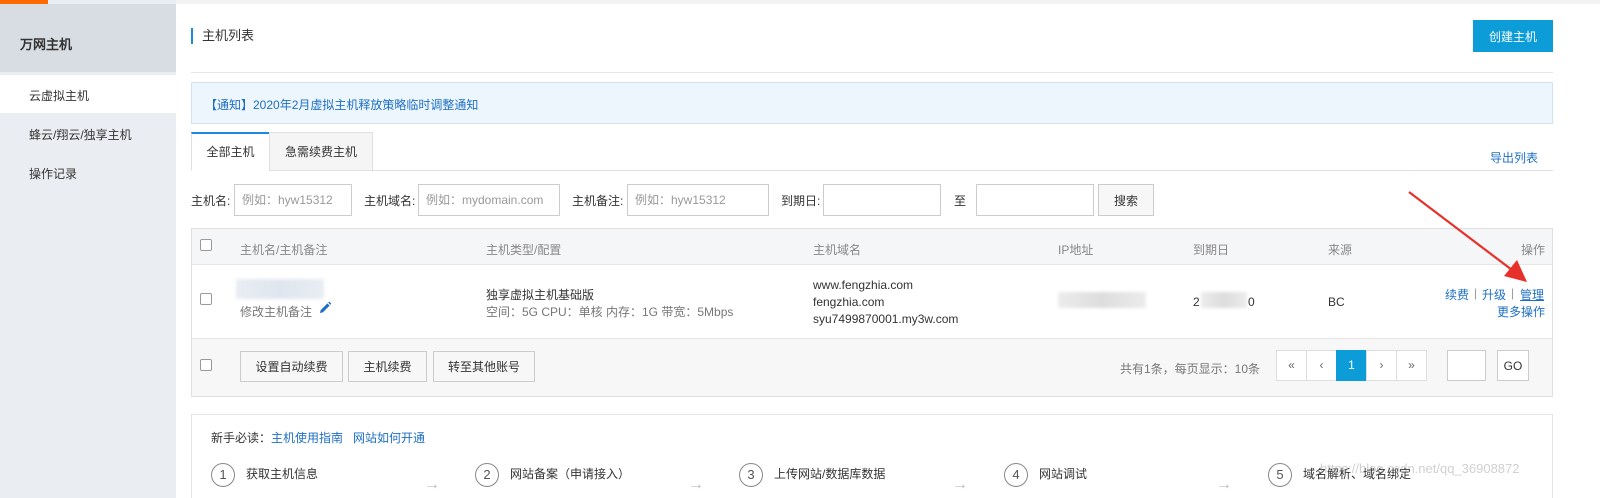  Describe the element at coordinates (1521, 311) in the screenshot. I see `more-actions-link: 更多操作` at that location.